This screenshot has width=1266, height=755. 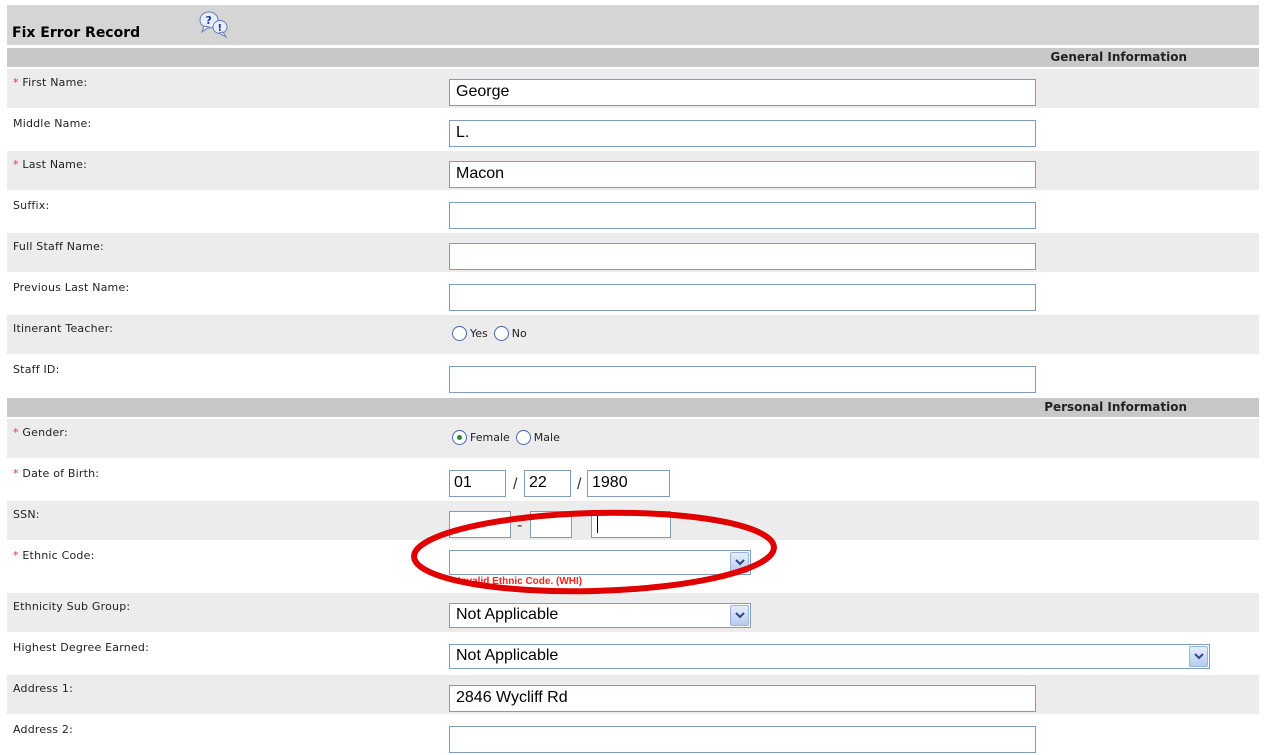 What do you see at coordinates (1118, 57) in the screenshot?
I see `section-title: General Information` at bounding box center [1118, 57].